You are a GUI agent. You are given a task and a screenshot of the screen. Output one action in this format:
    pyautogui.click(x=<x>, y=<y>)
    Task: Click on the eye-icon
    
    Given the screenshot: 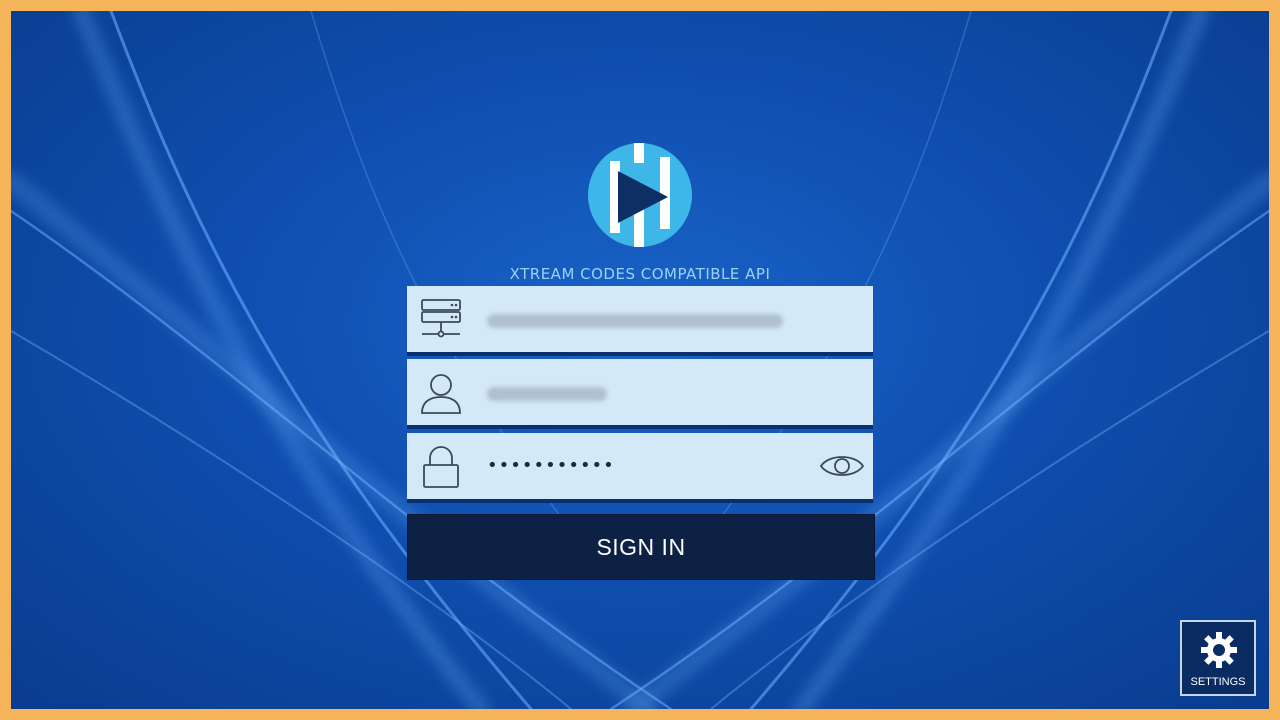 What is the action you would take?
    pyautogui.click(x=842, y=466)
    